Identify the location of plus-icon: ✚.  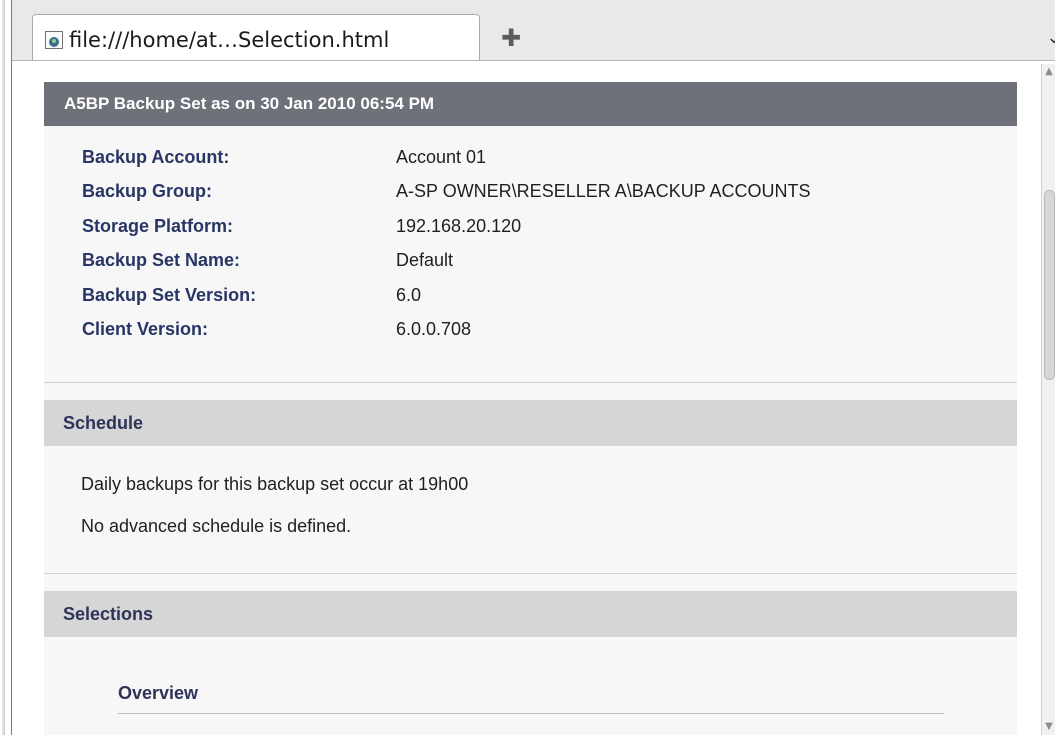
(511, 38).